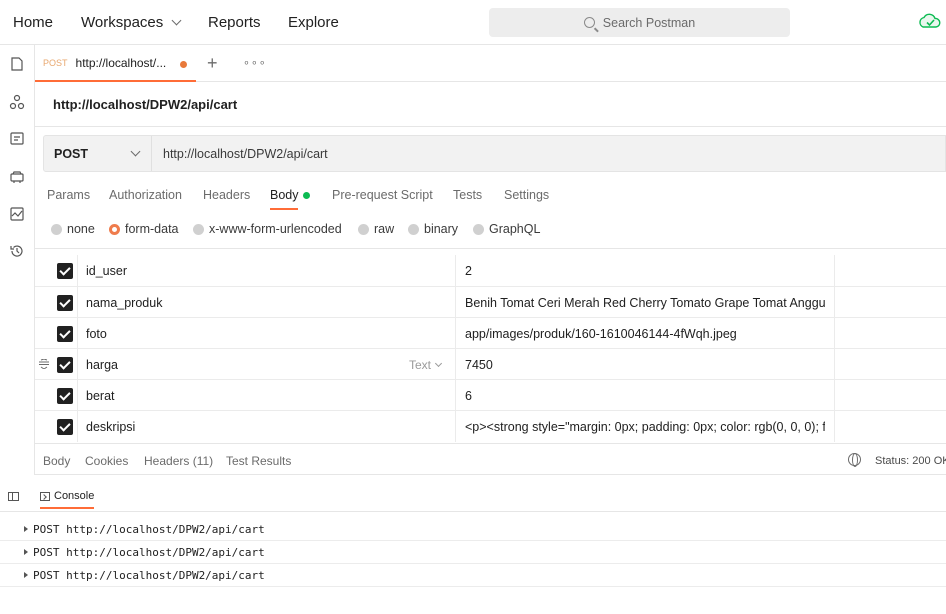 This screenshot has height=614, width=946. I want to click on tab-pre-request-script: Pre-request Script, so click(382, 195).